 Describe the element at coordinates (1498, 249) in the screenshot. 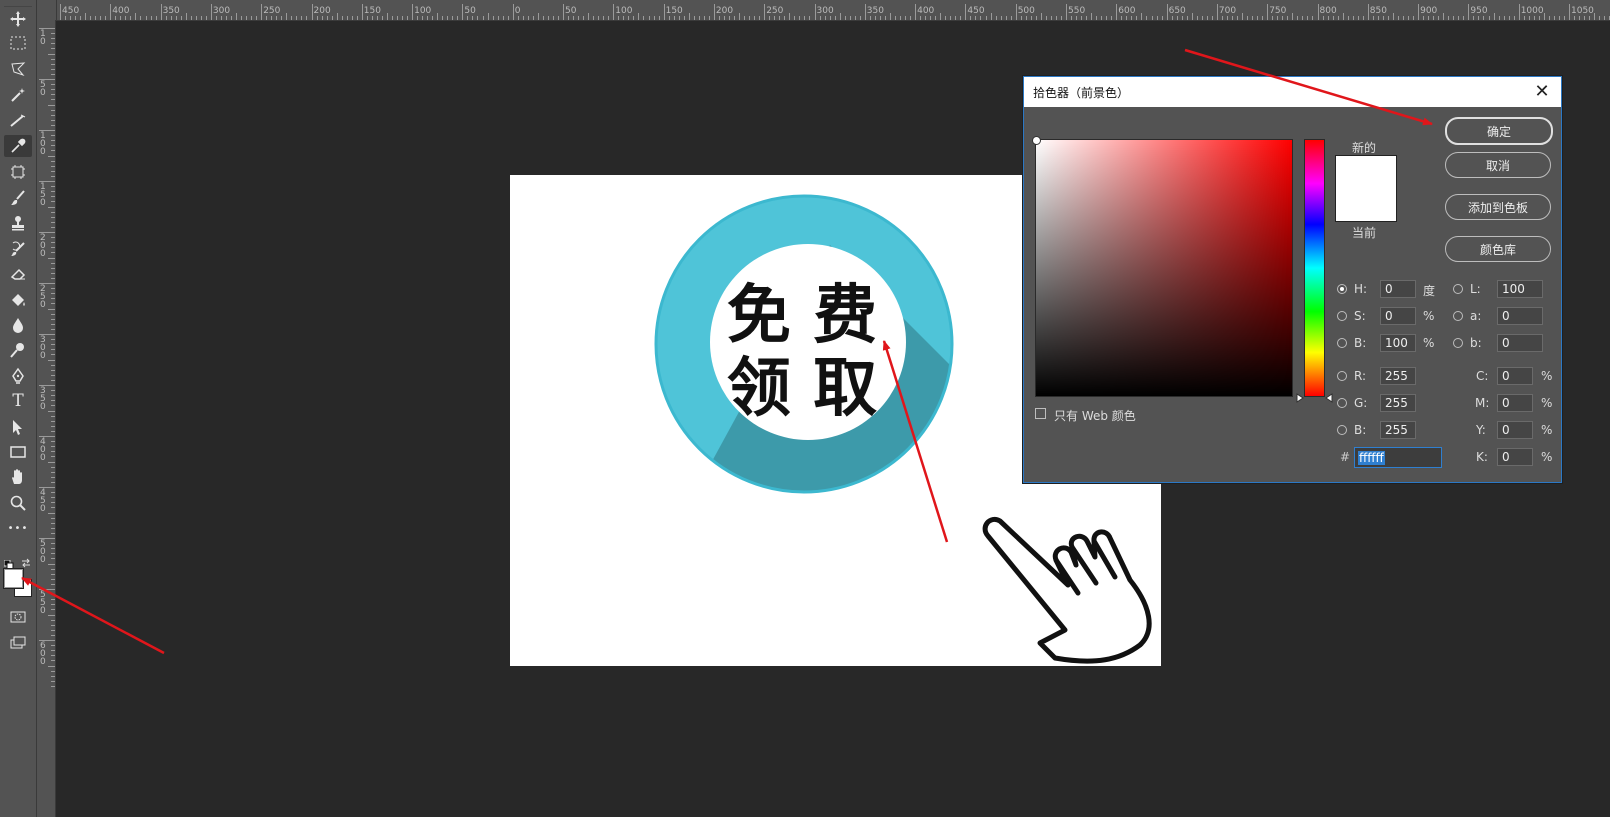

I see `color-libraries-button: 颜色库` at that location.